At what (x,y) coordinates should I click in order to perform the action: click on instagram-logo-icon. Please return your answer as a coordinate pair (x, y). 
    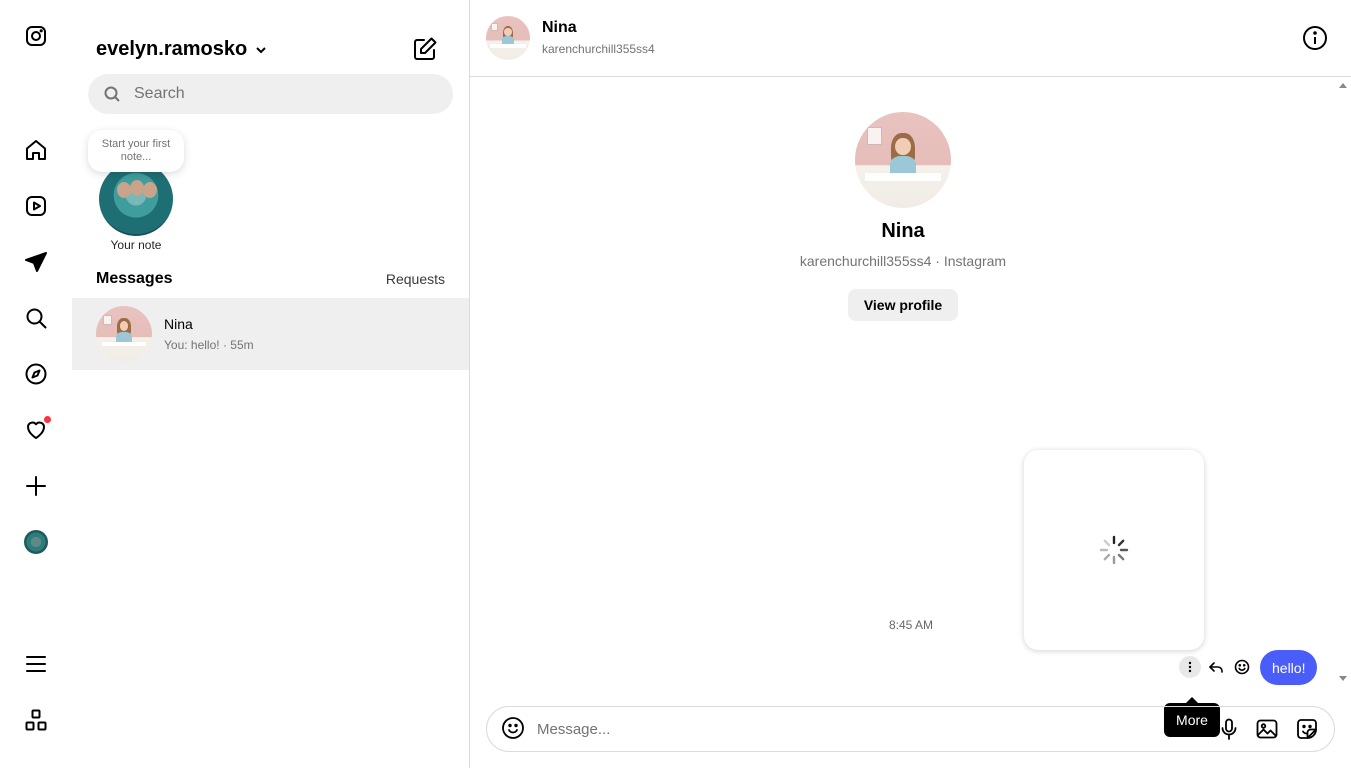
    Looking at the image, I should click on (36, 36).